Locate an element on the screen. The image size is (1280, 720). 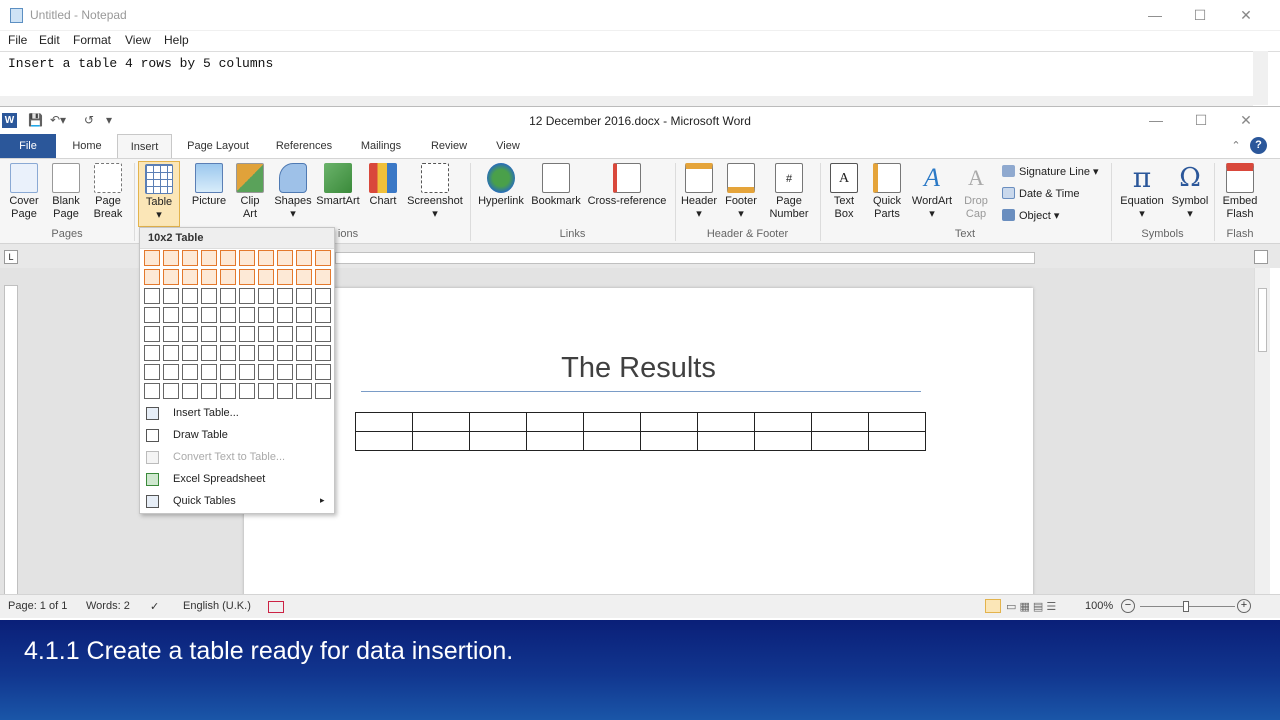
tab-file: File is located at coordinates (28, 146).